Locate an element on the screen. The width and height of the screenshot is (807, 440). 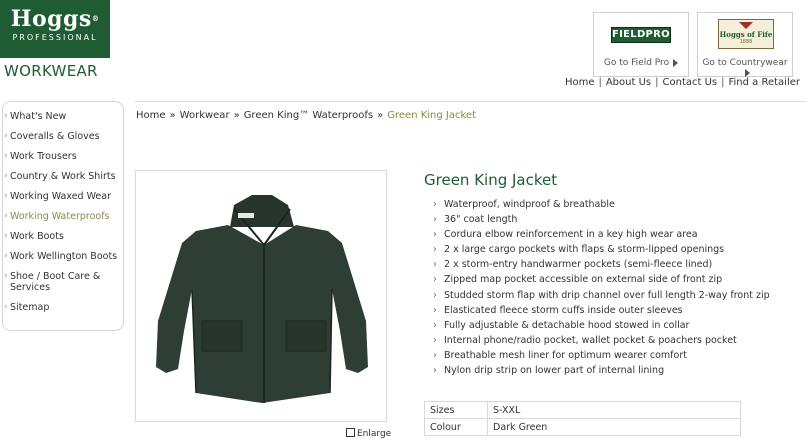
sidebar-item-work-boots: Work Boots is located at coordinates (63, 236).